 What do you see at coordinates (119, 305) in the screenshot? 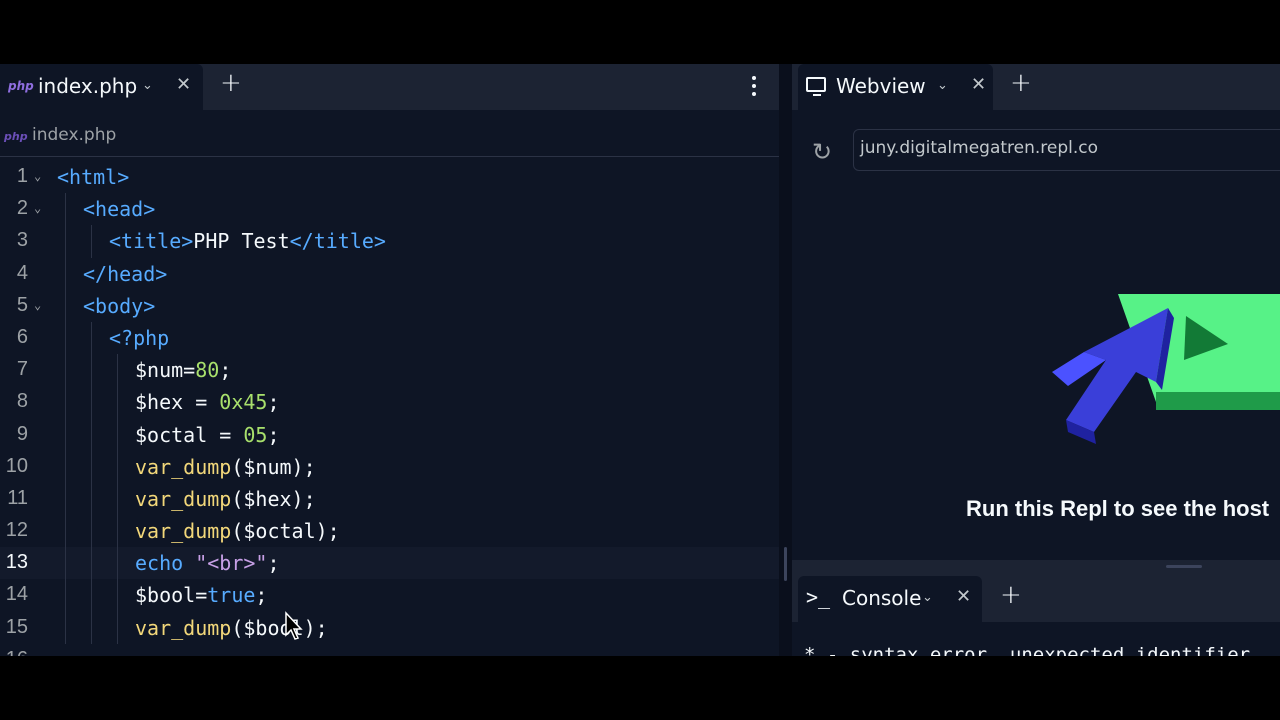
I see `code-text: <body>` at bounding box center [119, 305].